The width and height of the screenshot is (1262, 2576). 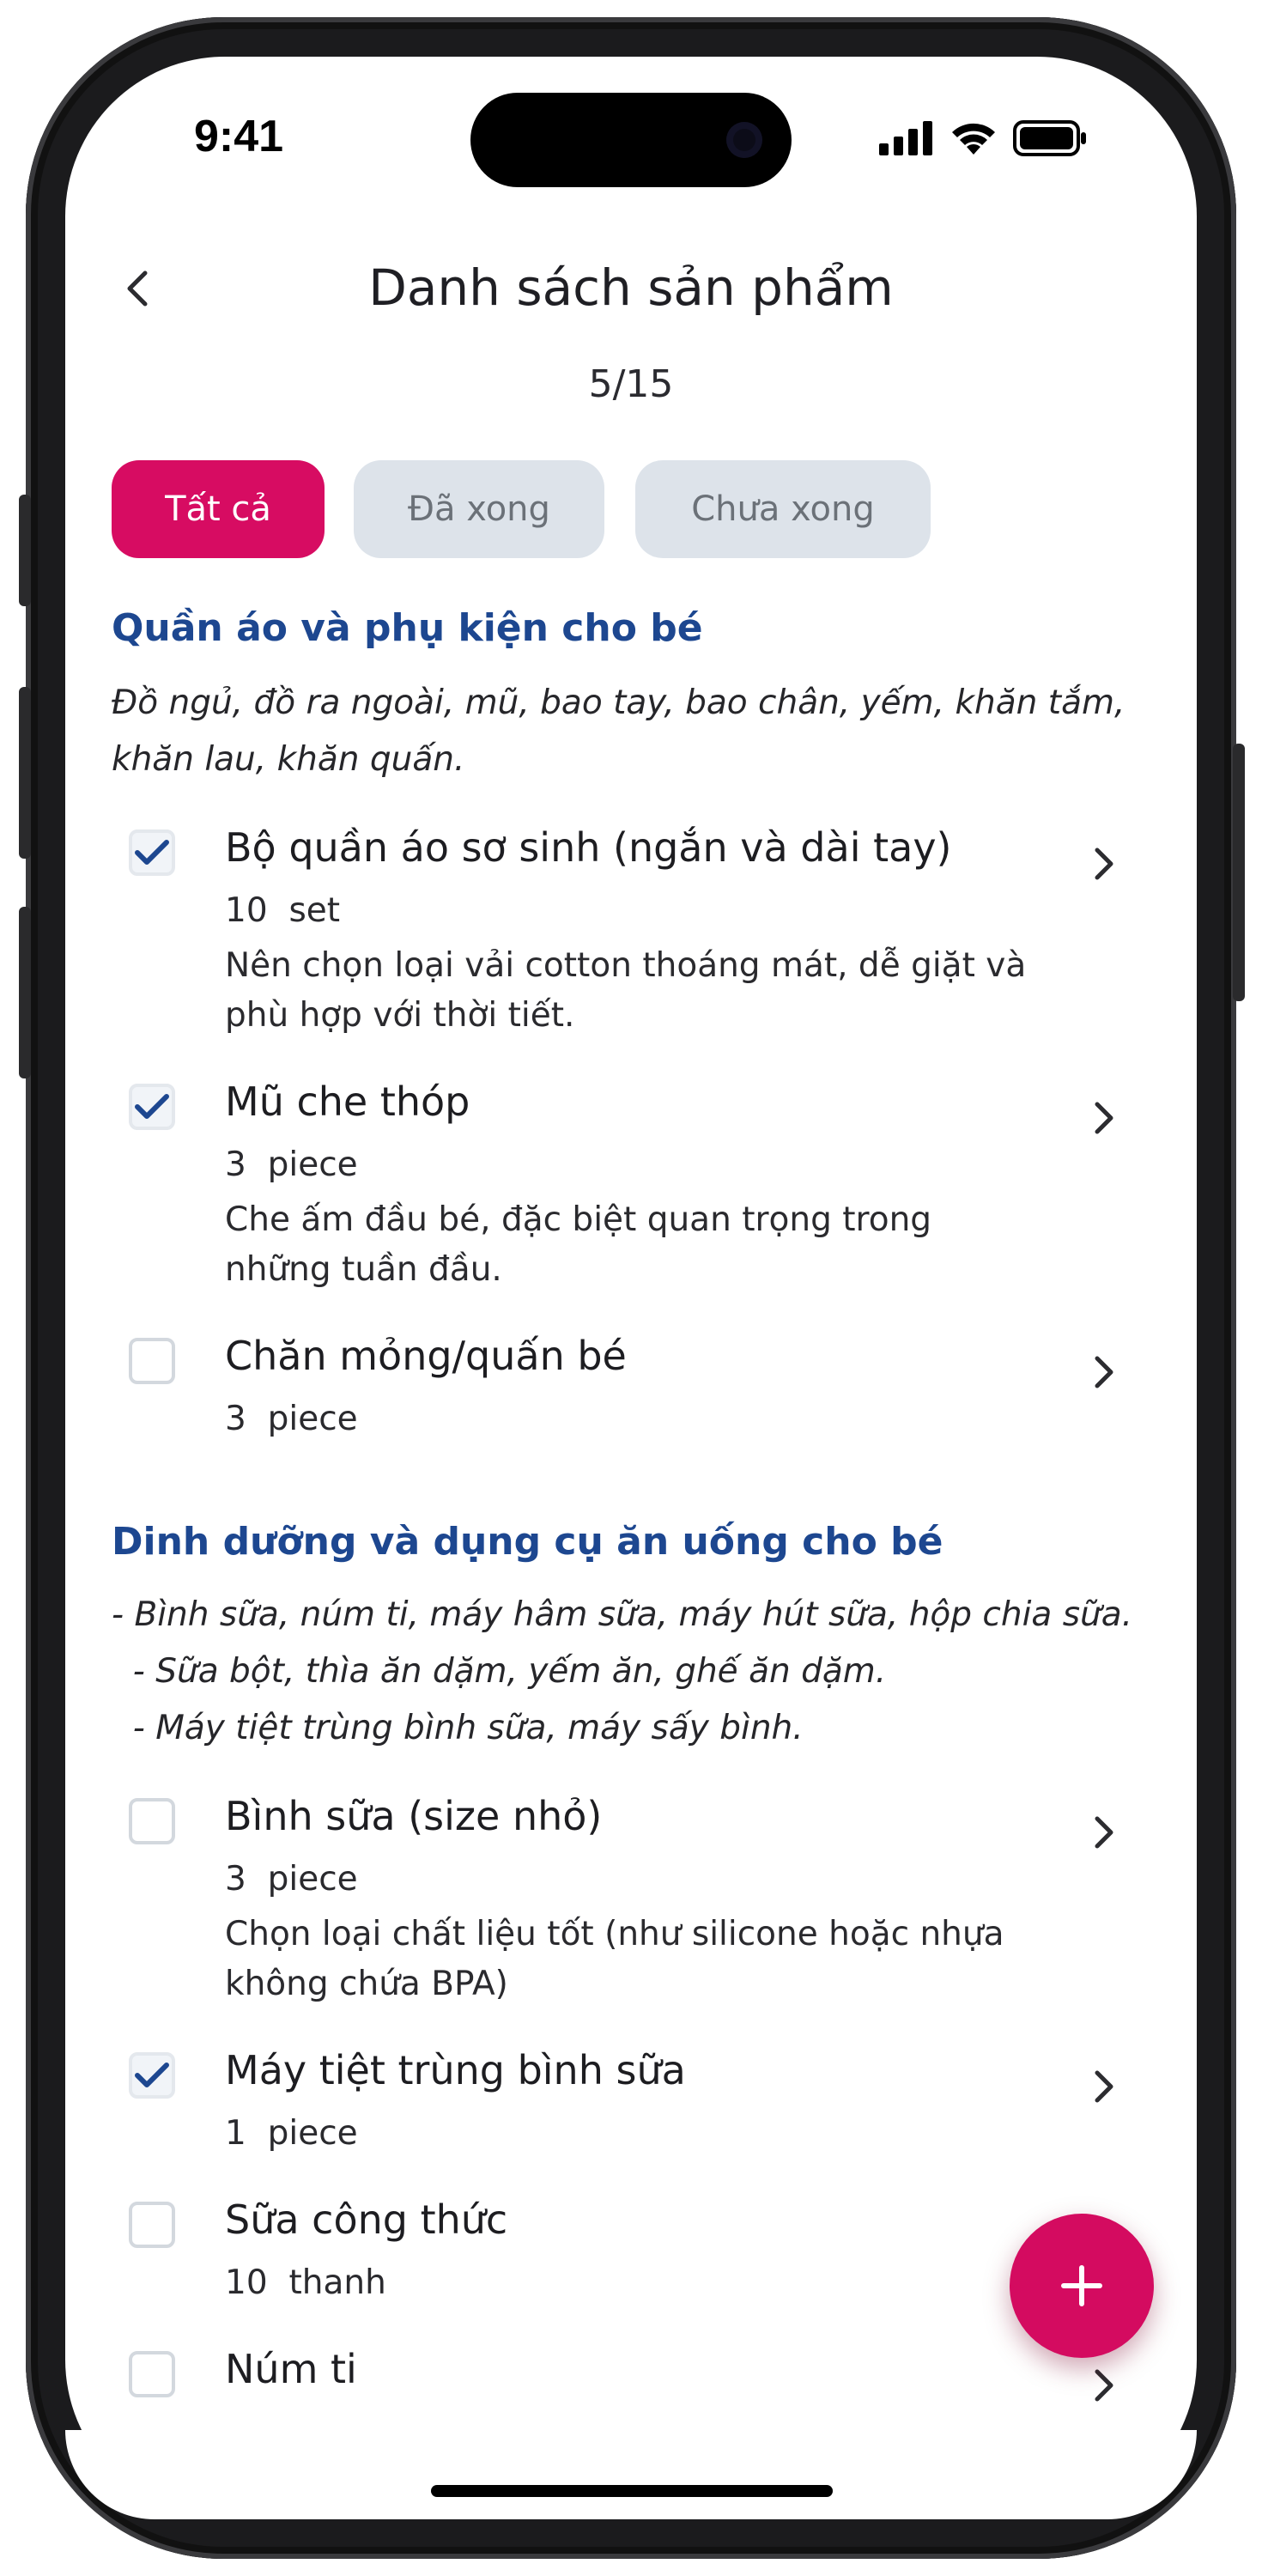 What do you see at coordinates (288, 759) in the screenshot?
I see `section-description-line: khăn lau, khăn quấn.` at bounding box center [288, 759].